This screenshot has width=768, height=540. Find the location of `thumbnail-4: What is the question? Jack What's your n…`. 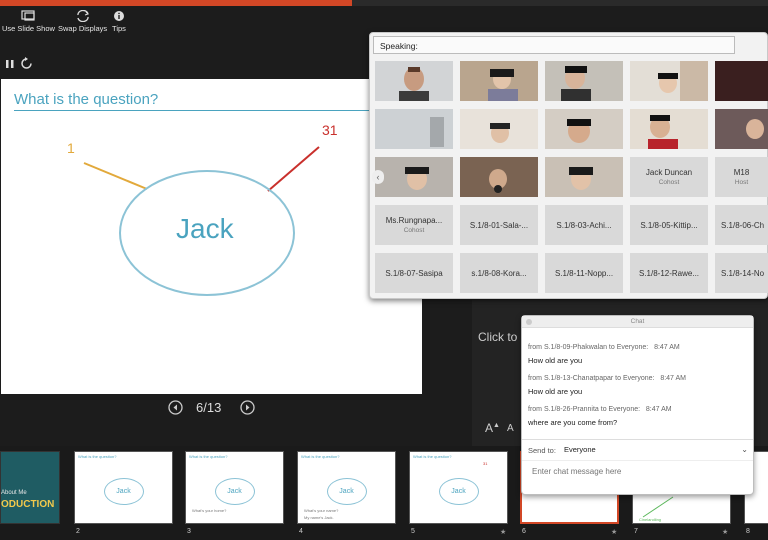

thumbnail-4: What is the question? Jack What's your n… is located at coordinates (346, 487).